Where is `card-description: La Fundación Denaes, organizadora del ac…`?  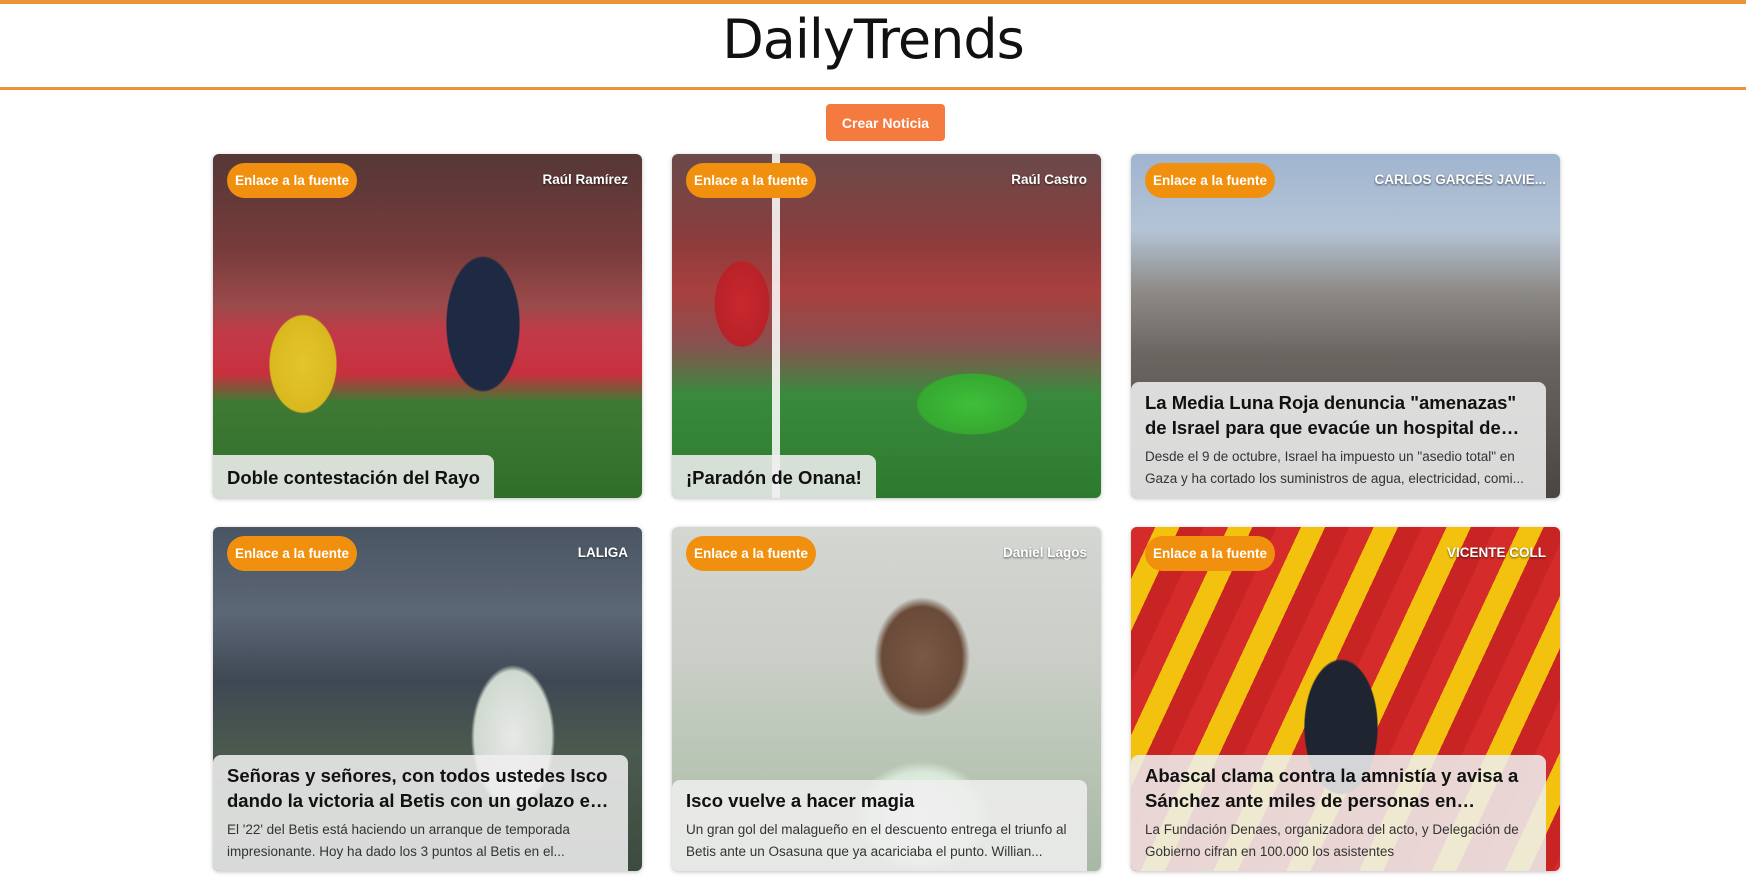 card-description: La Fundación Denaes, organizadora del ac… is located at coordinates (1332, 840).